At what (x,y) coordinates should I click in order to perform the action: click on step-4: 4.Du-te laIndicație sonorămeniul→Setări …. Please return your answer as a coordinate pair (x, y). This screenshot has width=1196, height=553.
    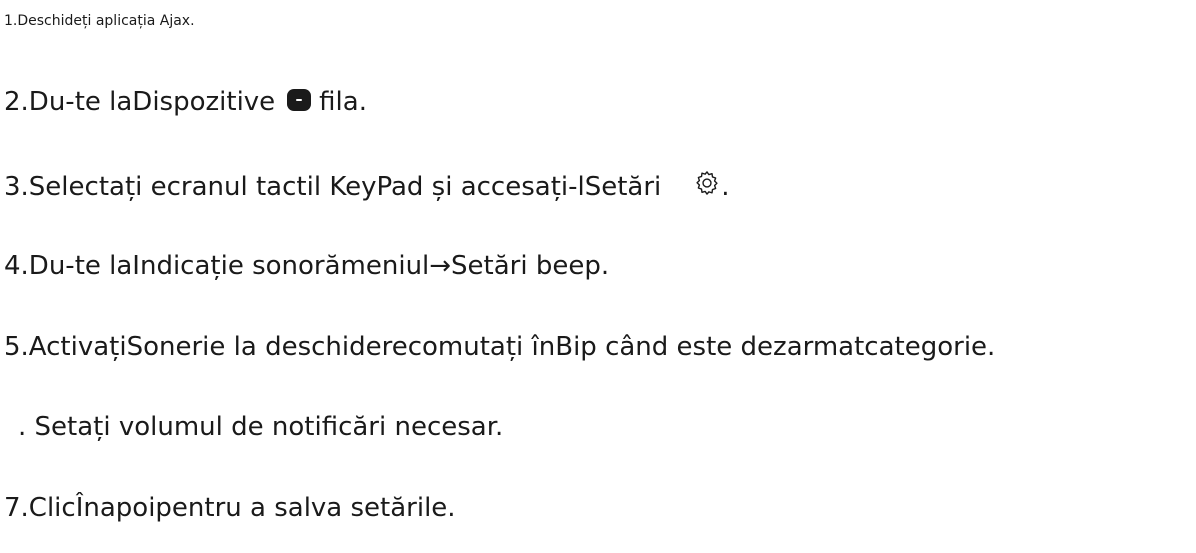
    Looking at the image, I should click on (306, 266).